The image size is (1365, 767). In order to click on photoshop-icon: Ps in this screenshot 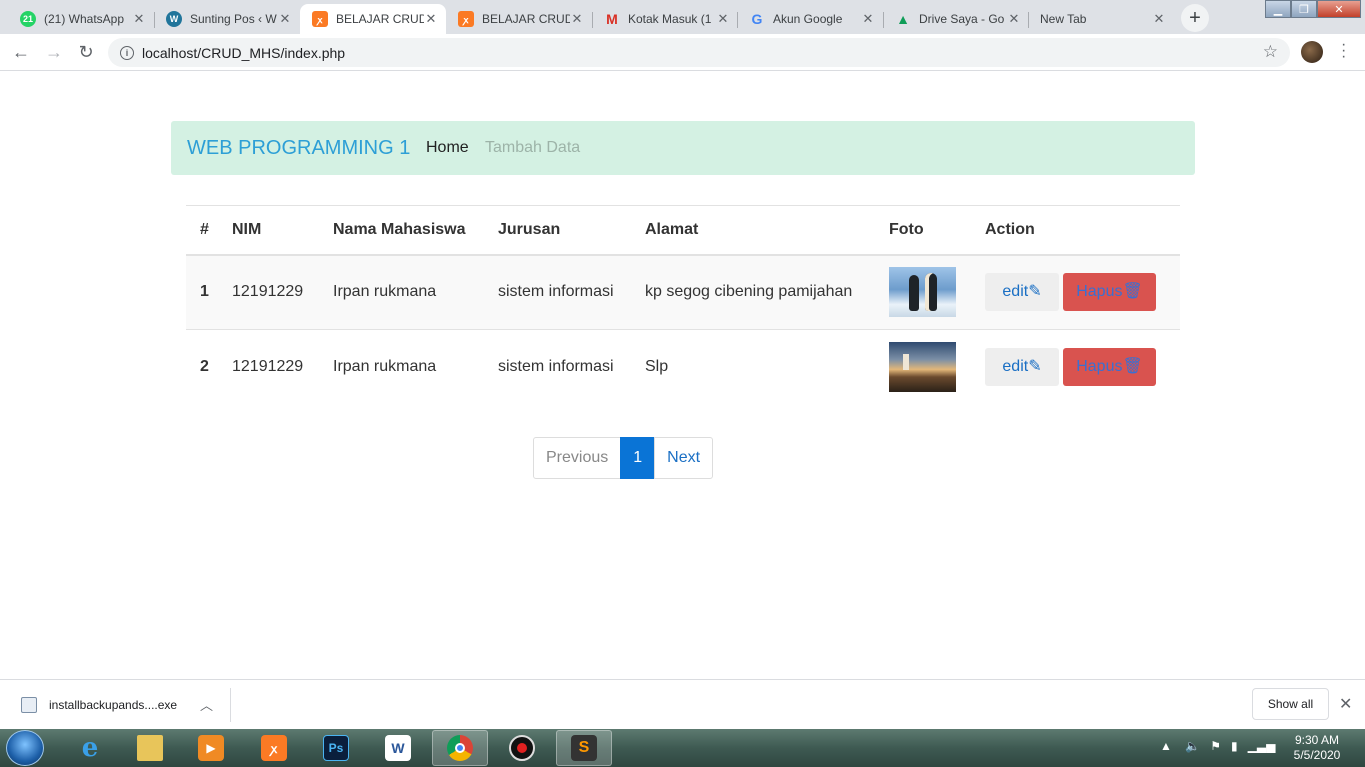, I will do `click(336, 748)`.